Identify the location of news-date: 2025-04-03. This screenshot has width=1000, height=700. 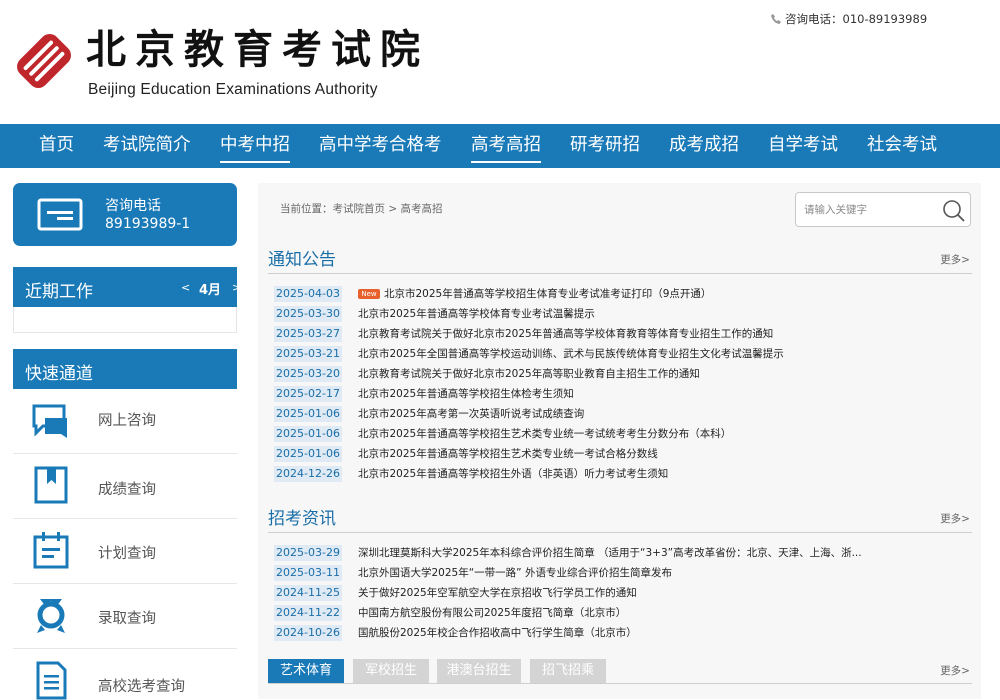
(308, 294).